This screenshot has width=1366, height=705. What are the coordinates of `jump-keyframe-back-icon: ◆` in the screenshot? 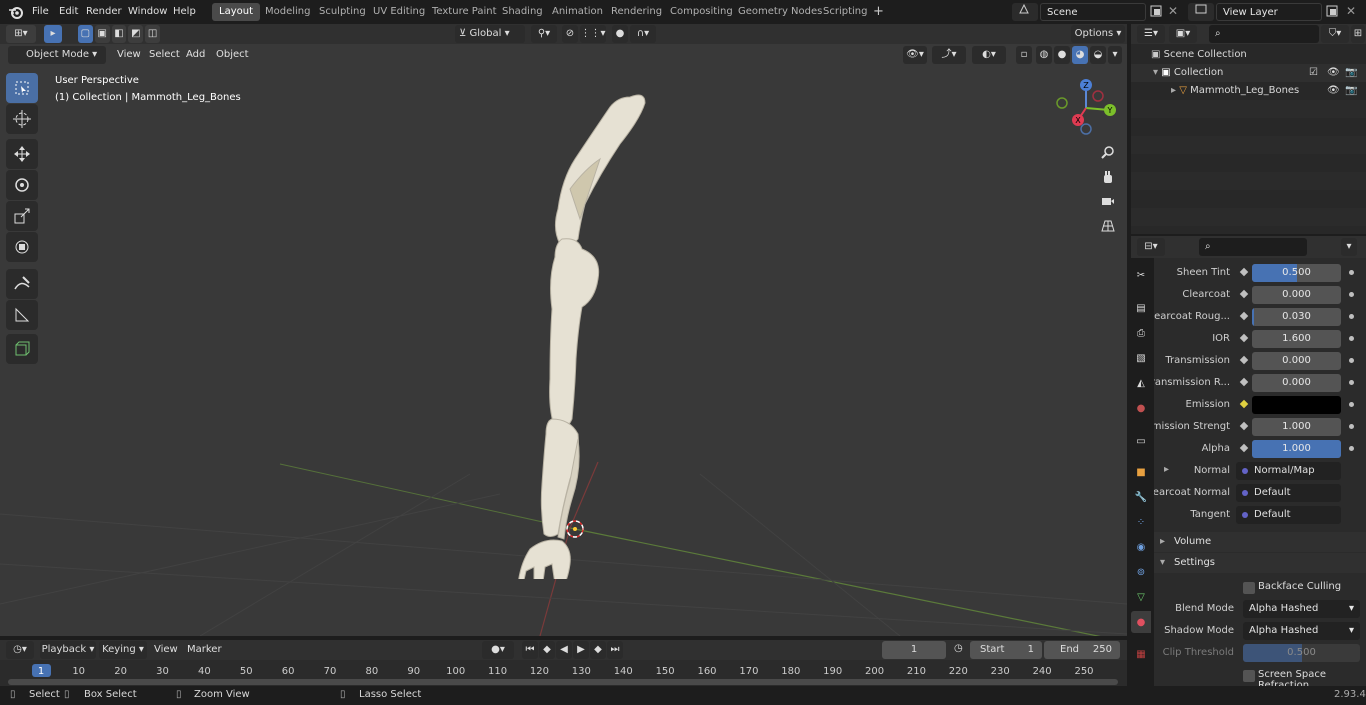 It's located at (547, 650).